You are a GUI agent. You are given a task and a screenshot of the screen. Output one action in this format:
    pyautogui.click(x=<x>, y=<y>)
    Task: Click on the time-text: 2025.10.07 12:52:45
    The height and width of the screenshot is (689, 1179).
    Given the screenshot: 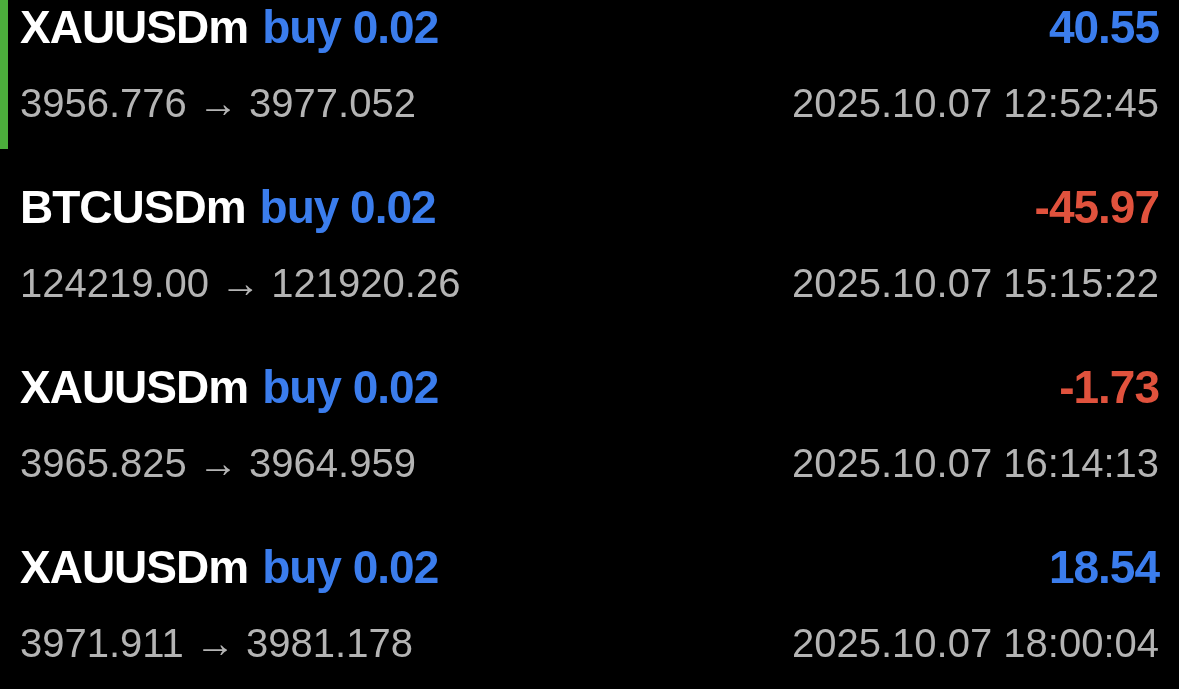 What is the action you would take?
    pyautogui.click(x=975, y=103)
    